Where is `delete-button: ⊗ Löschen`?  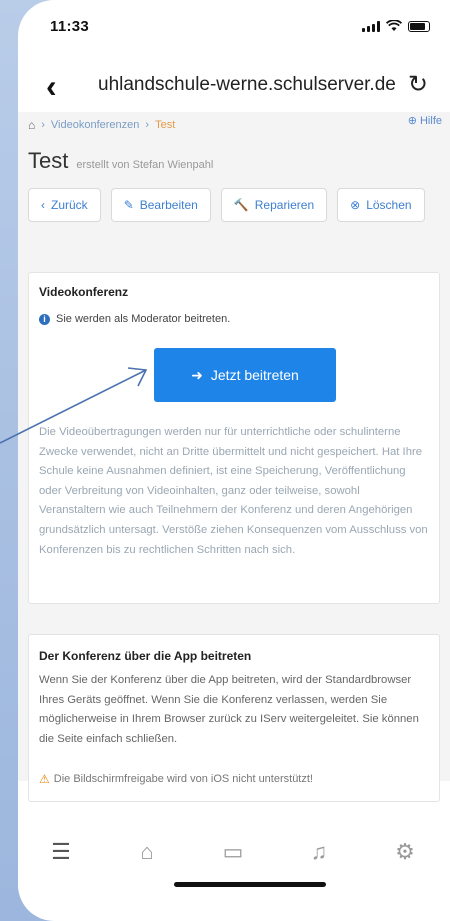
delete-button: ⊗ Löschen is located at coordinates (381, 205).